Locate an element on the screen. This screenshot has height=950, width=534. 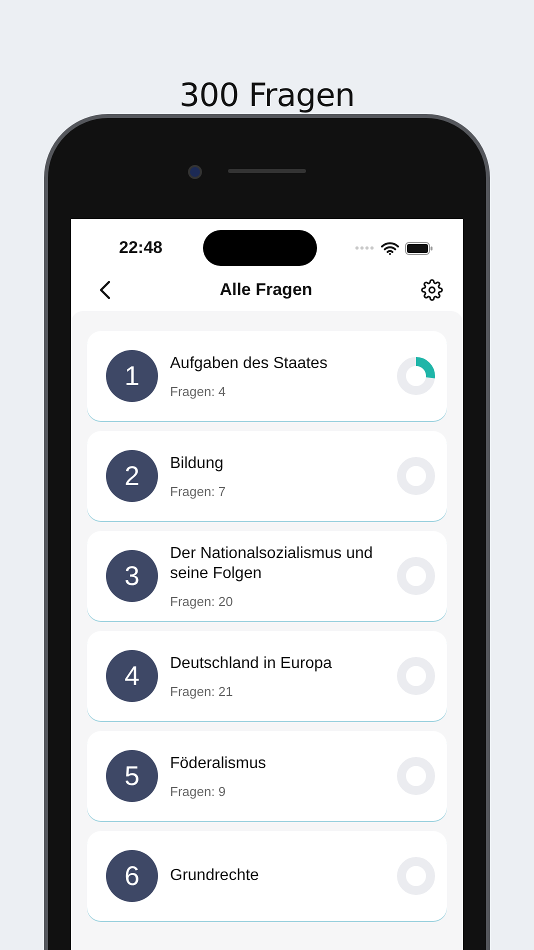
topic-title: Bildung is located at coordinates (197, 464).